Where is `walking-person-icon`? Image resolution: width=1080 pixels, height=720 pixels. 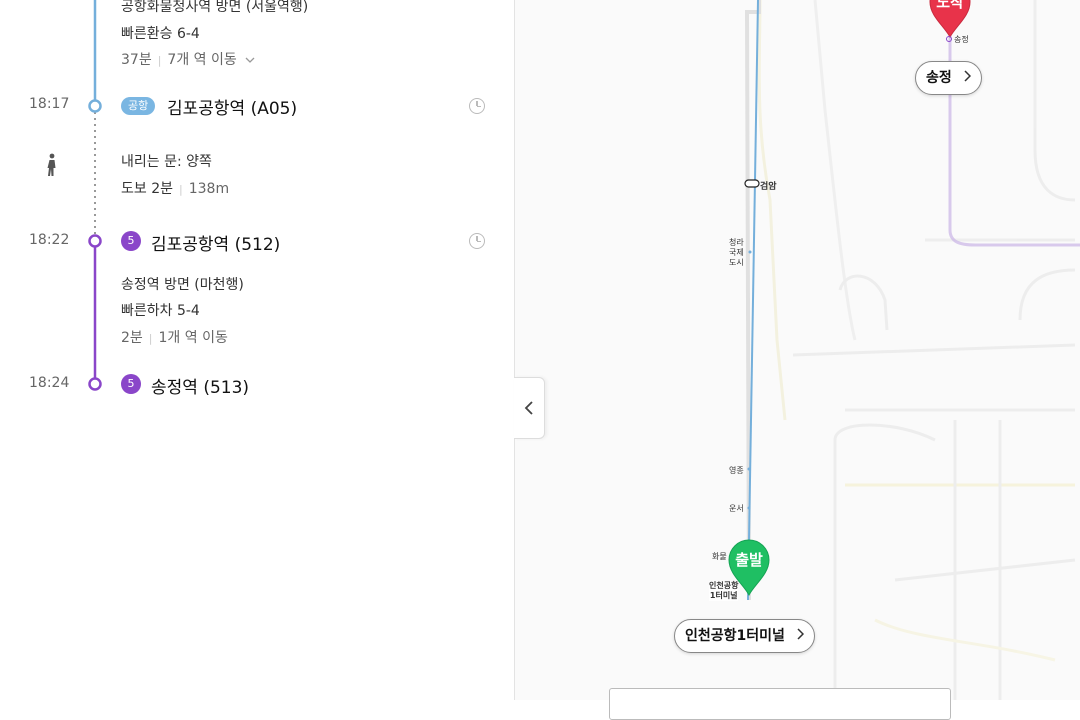 walking-person-icon is located at coordinates (51, 164).